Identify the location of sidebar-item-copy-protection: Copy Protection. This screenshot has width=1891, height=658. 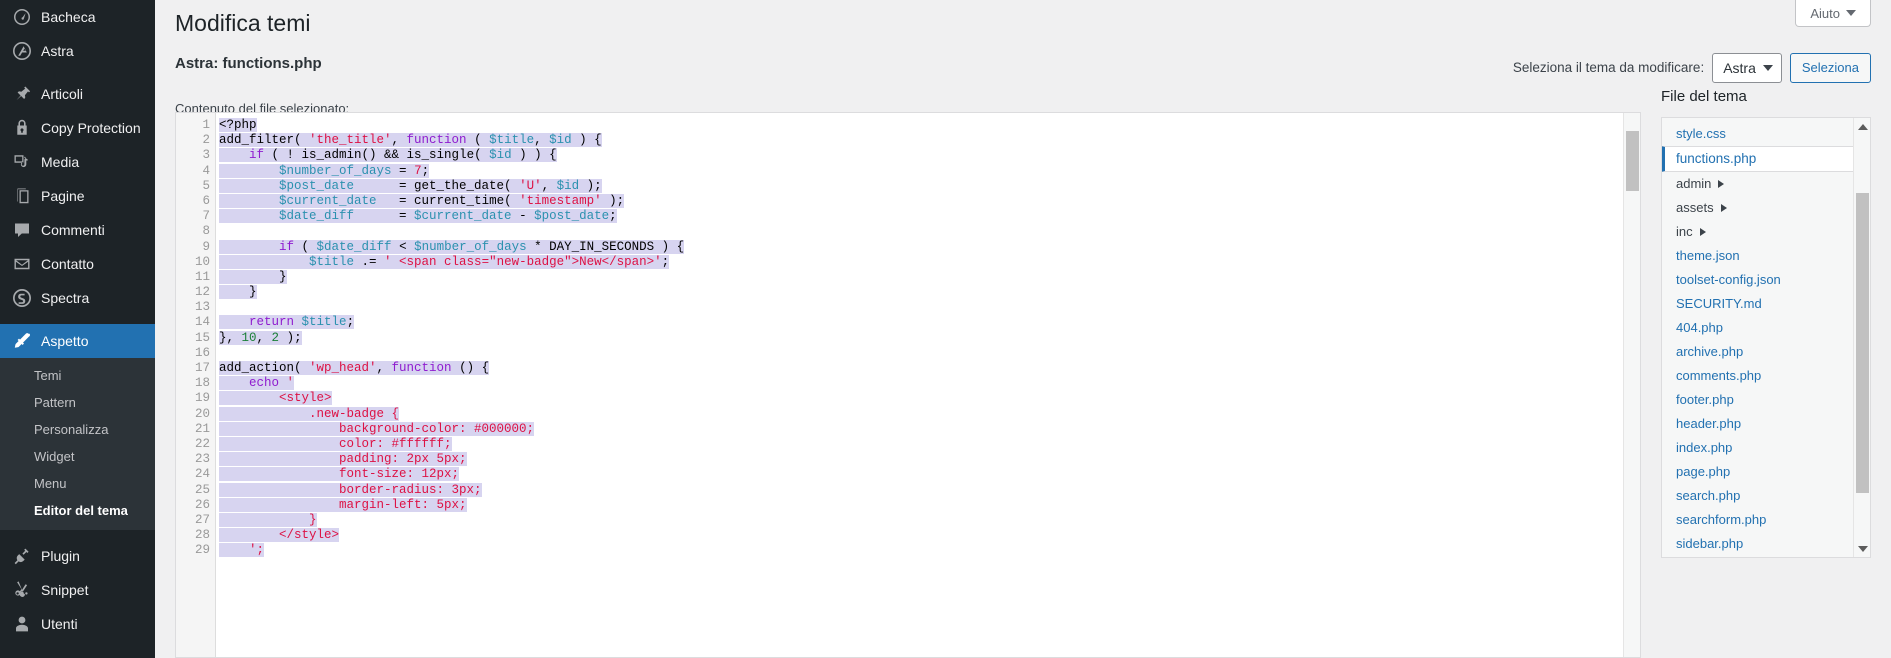
(77, 128).